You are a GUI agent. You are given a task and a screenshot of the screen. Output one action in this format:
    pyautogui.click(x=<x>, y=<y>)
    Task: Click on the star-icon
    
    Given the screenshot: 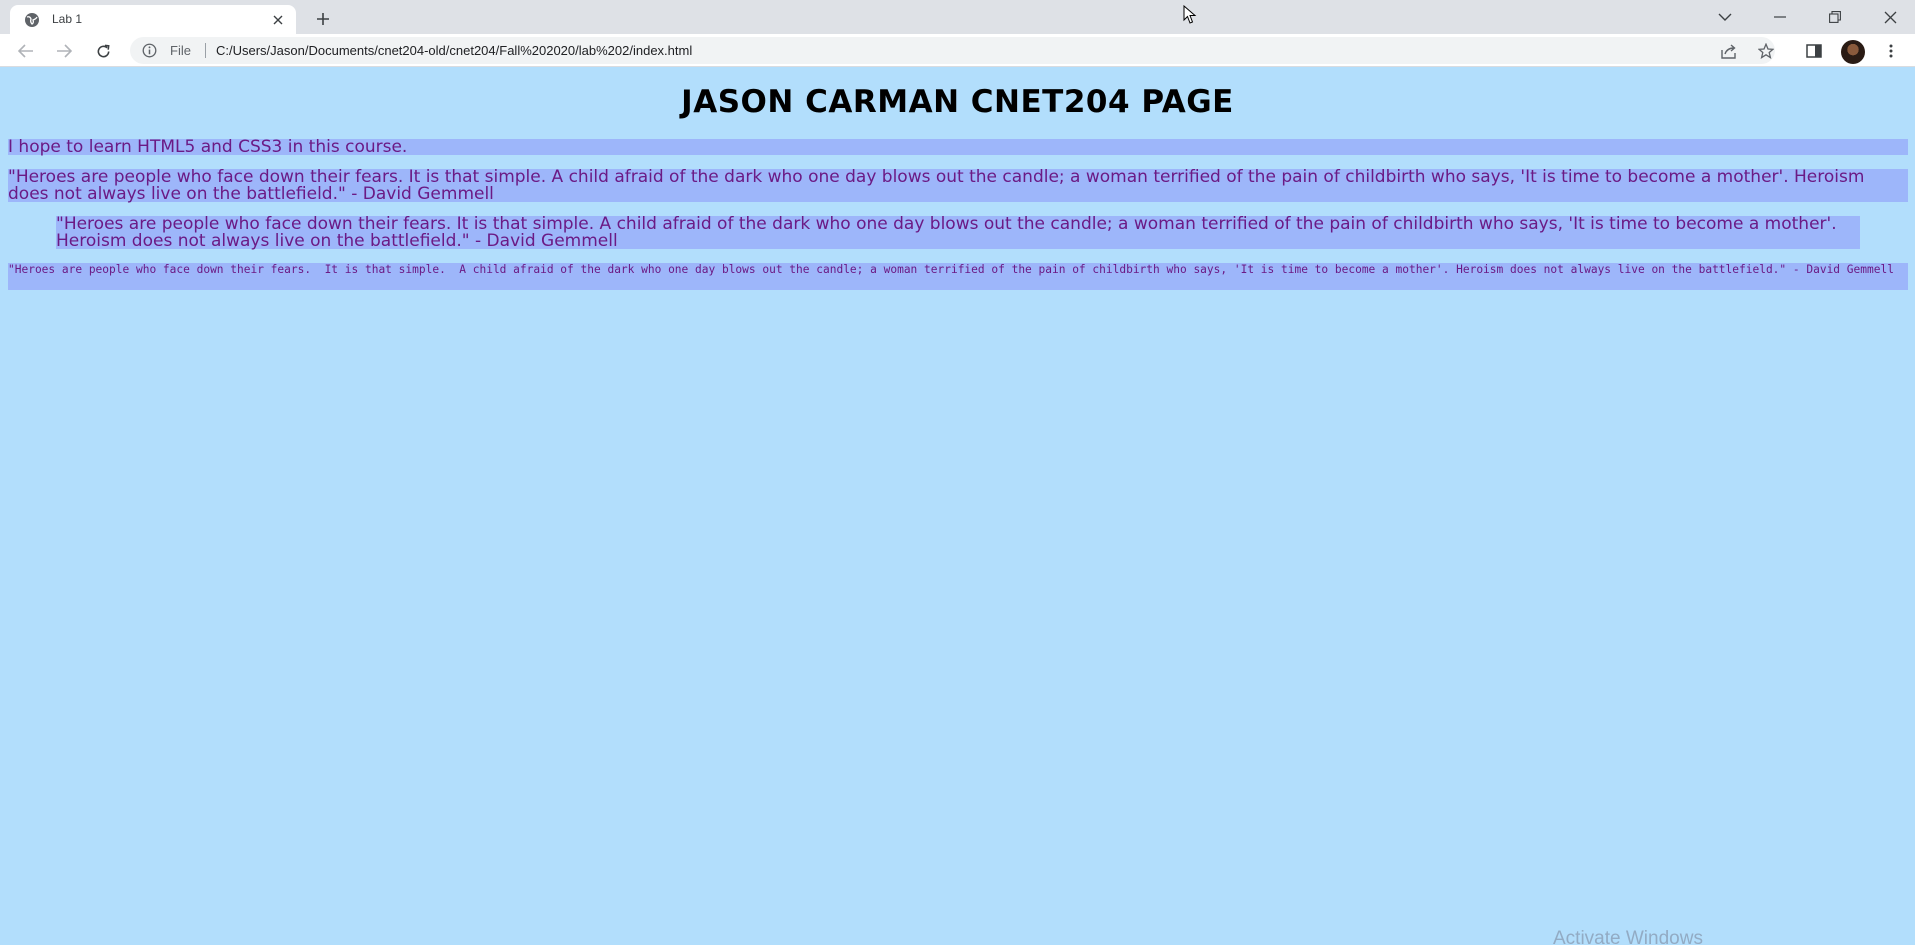 What is the action you would take?
    pyautogui.click(x=1766, y=51)
    